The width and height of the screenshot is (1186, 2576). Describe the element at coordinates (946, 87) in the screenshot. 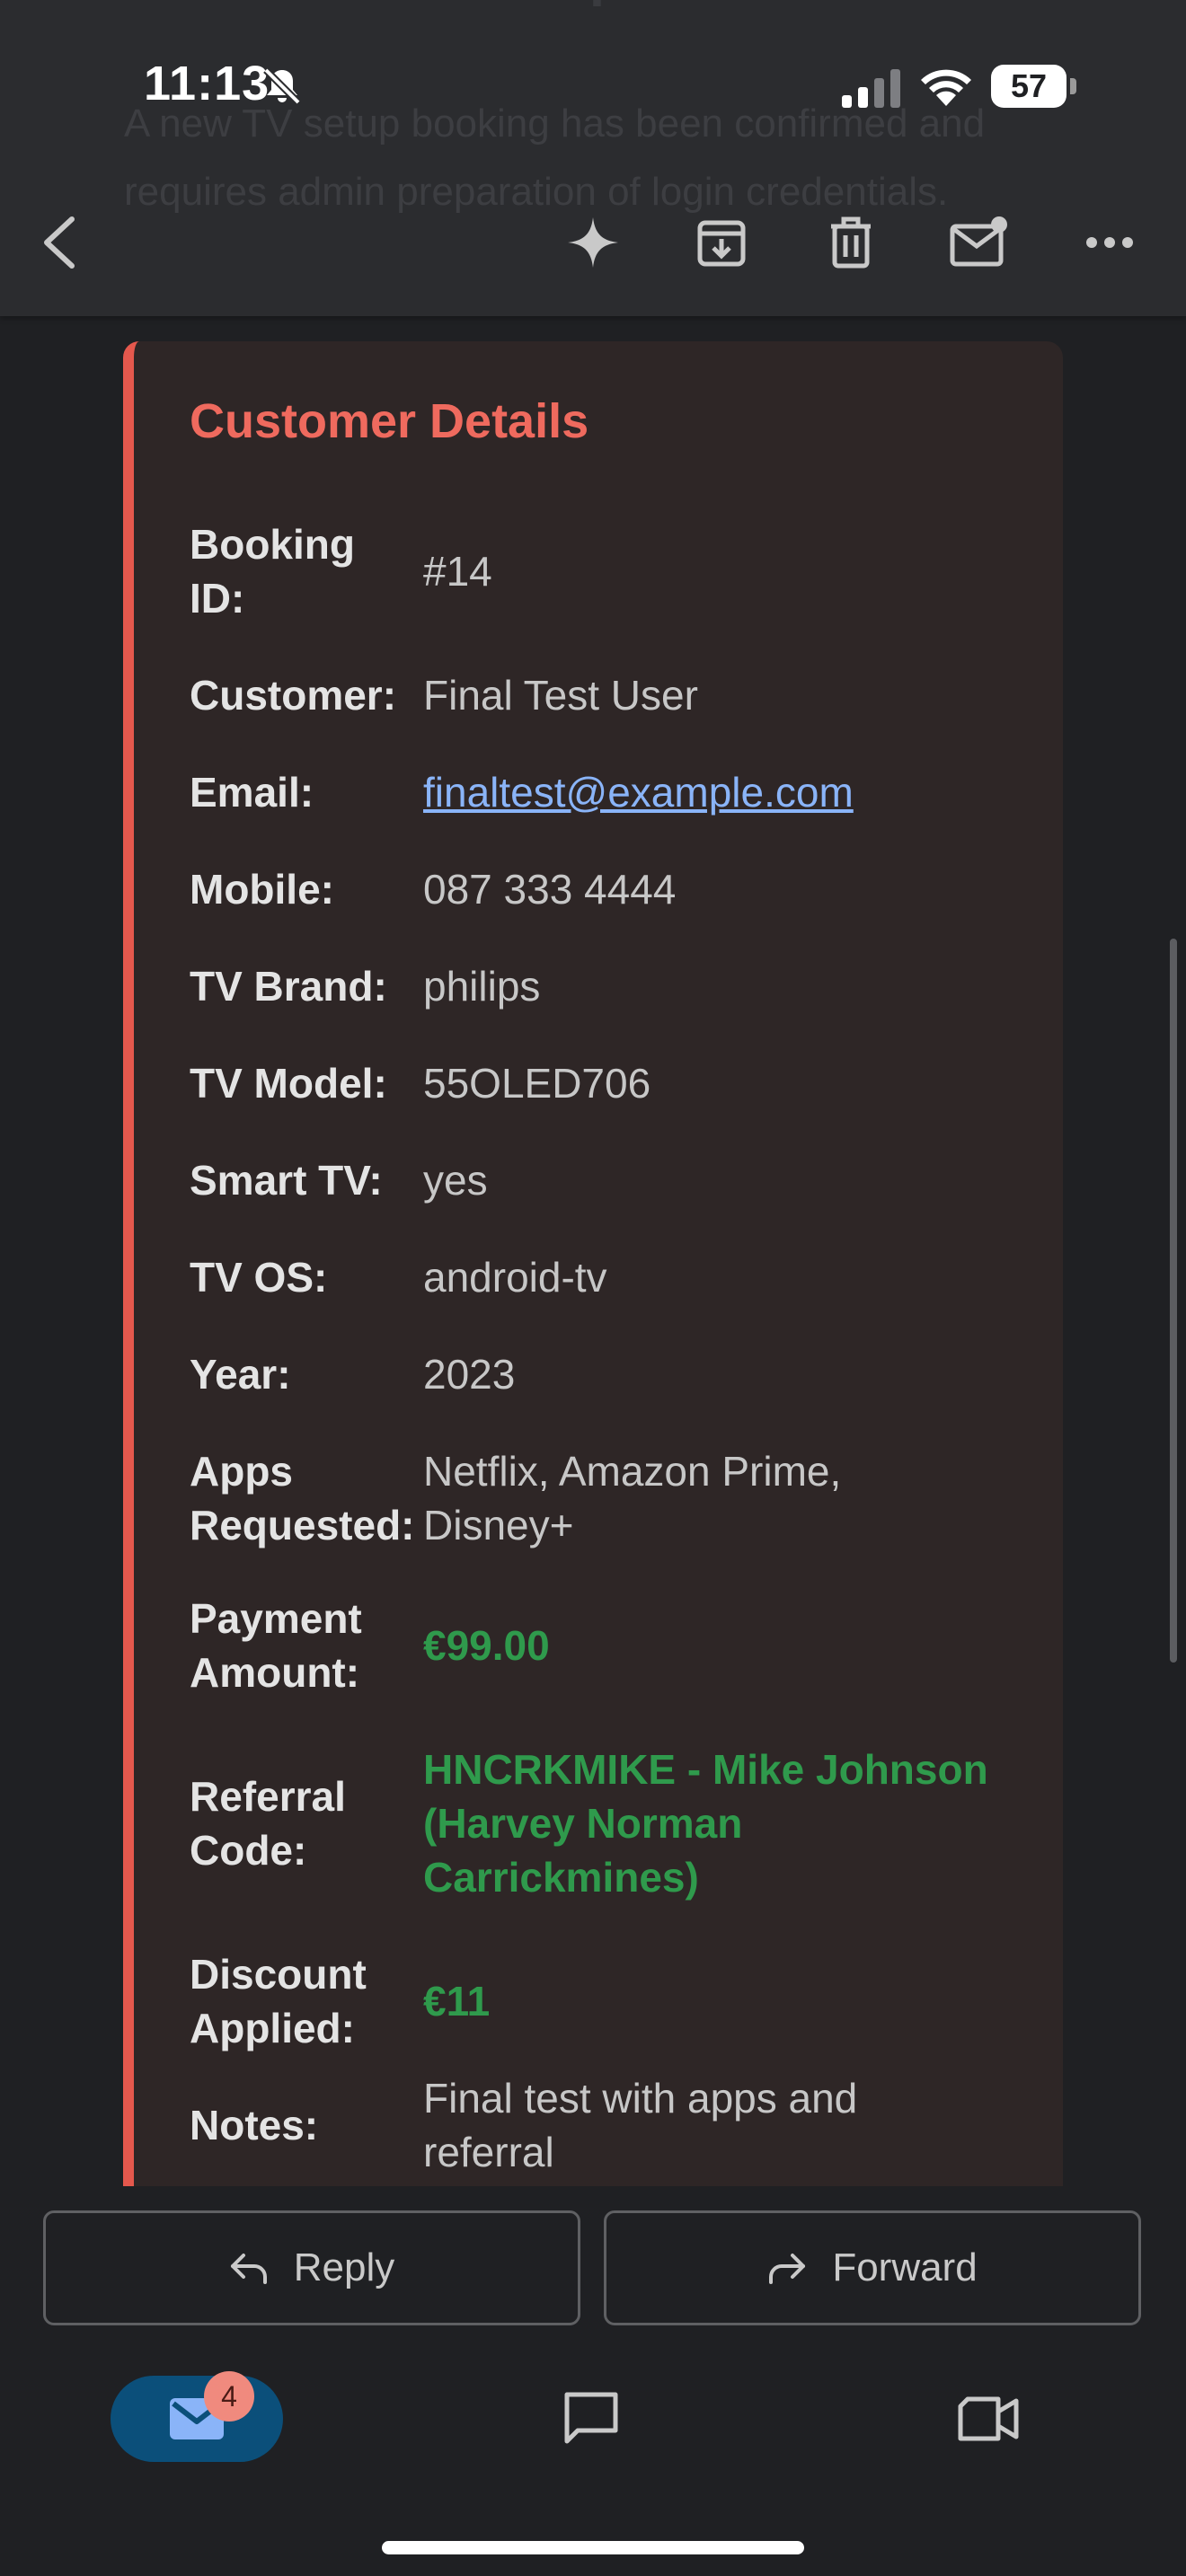

I see `wifi-icon` at that location.